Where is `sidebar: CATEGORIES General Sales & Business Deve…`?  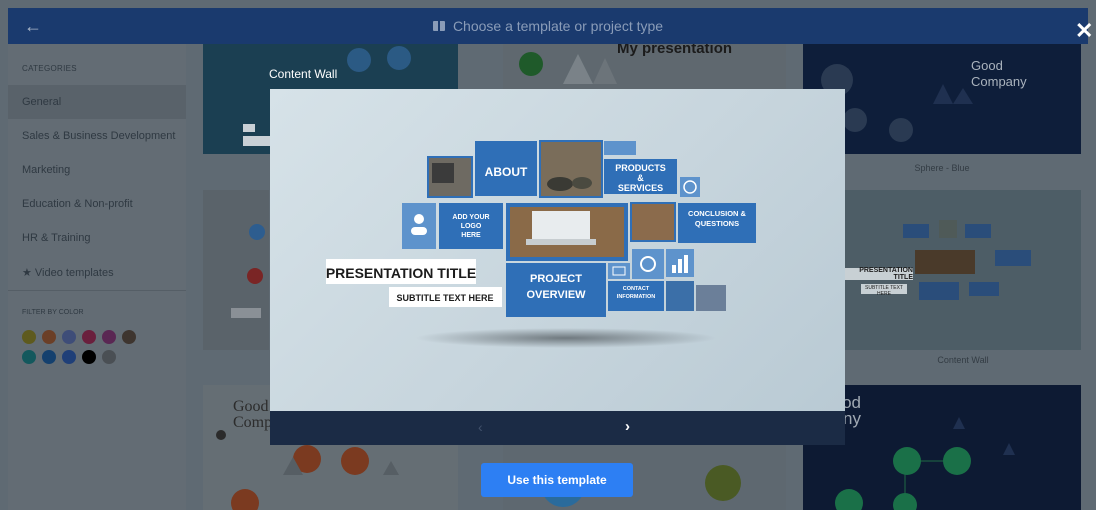 sidebar: CATEGORIES General Sales & Business Deve… is located at coordinates (97, 277).